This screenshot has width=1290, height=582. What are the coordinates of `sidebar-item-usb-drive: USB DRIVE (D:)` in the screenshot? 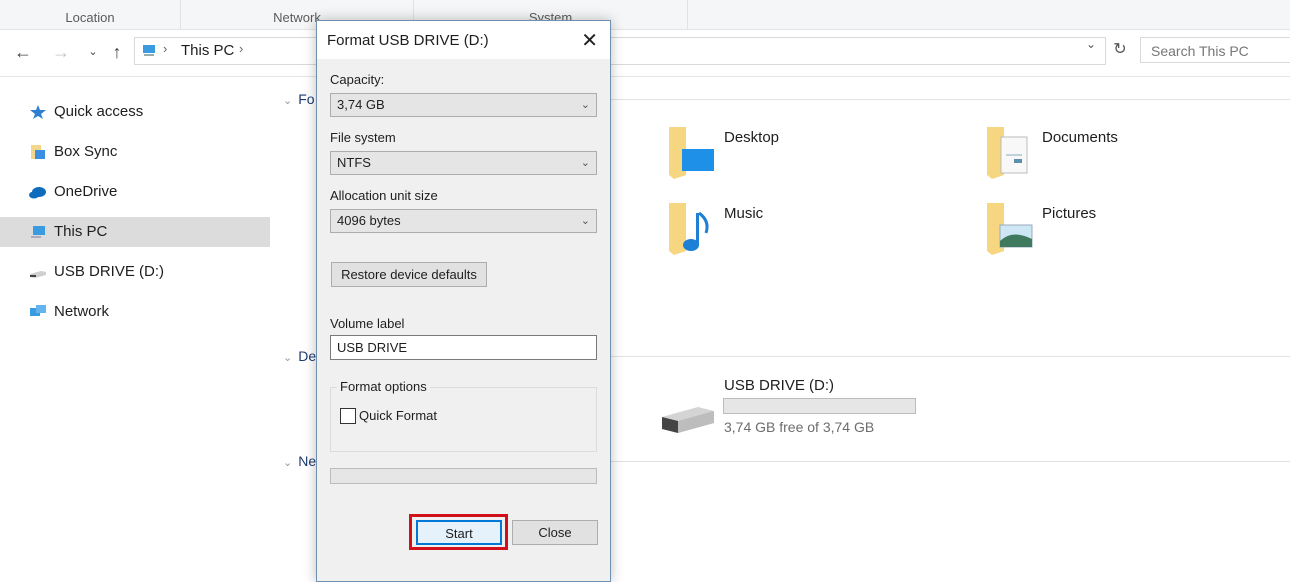 It's located at (135, 272).